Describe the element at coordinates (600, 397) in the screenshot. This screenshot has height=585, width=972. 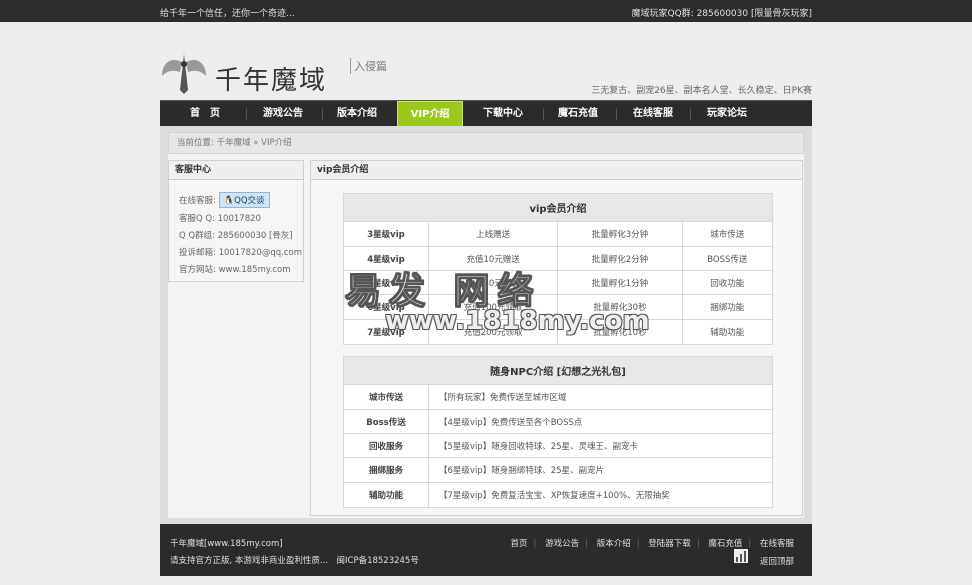
I see `npc-description: 【所有玩家】免费传送至城市区域` at that location.